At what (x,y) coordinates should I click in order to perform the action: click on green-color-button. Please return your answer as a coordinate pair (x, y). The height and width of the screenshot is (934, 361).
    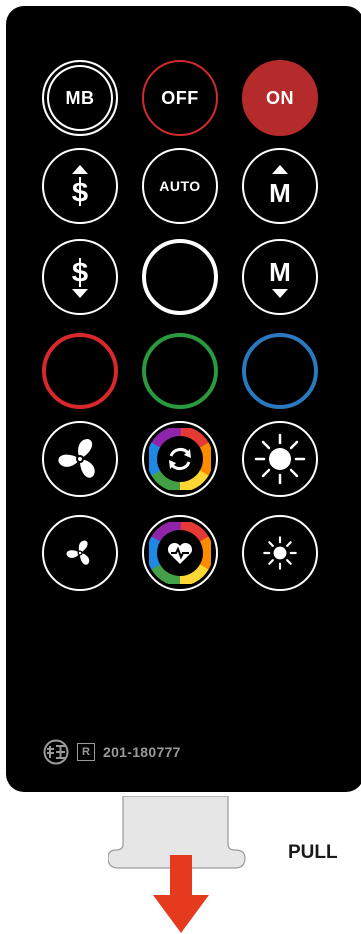
    Looking at the image, I should click on (180, 371).